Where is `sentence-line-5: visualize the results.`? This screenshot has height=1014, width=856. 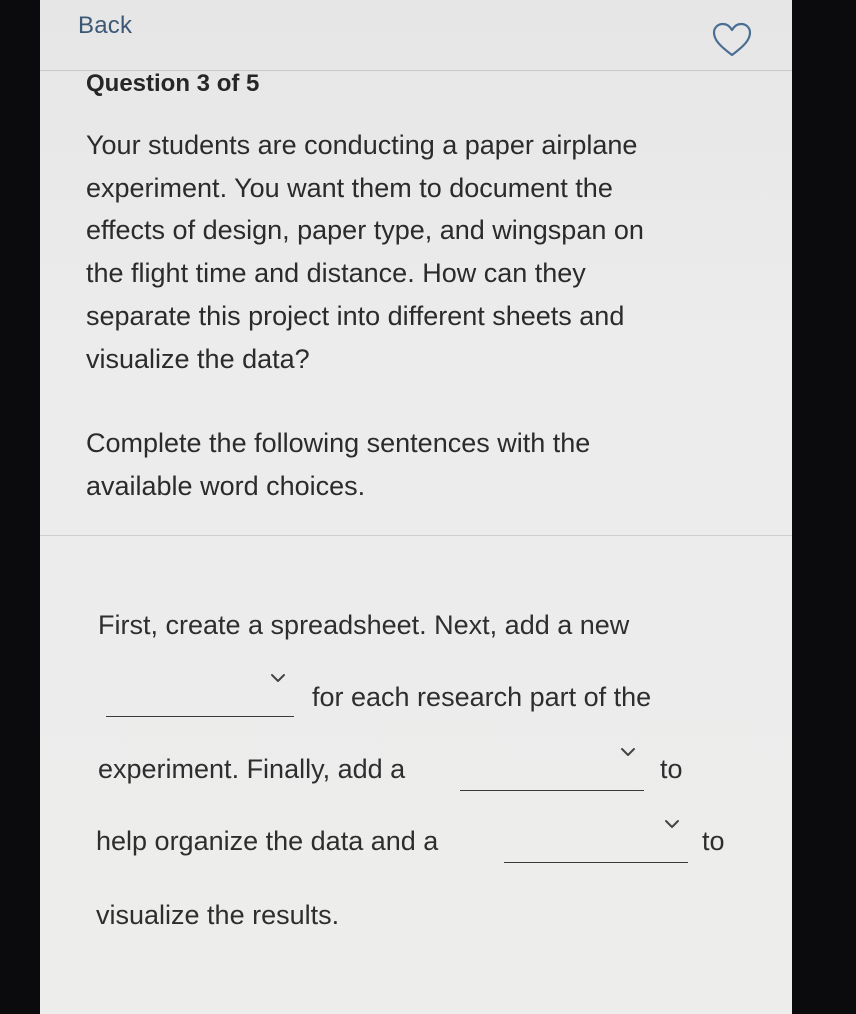 sentence-line-5: visualize the results. is located at coordinates (218, 915).